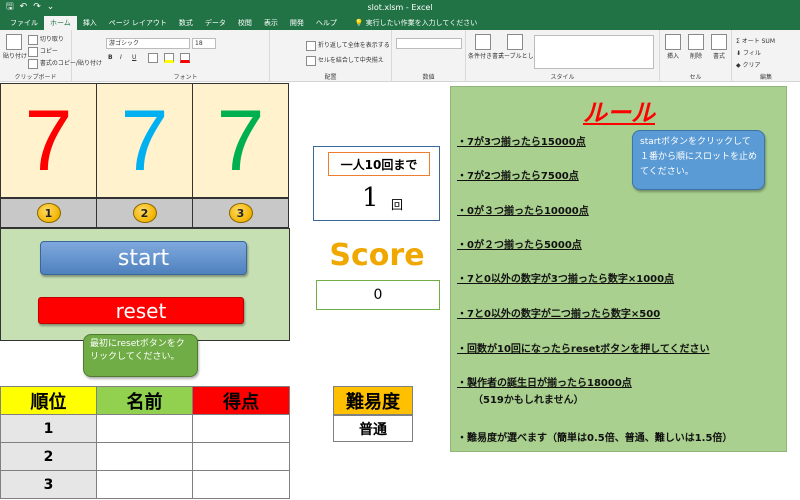 The height and width of the screenshot is (500, 800). What do you see at coordinates (373, 400) in the screenshot?
I see `difficulty-header: 難易度` at bounding box center [373, 400].